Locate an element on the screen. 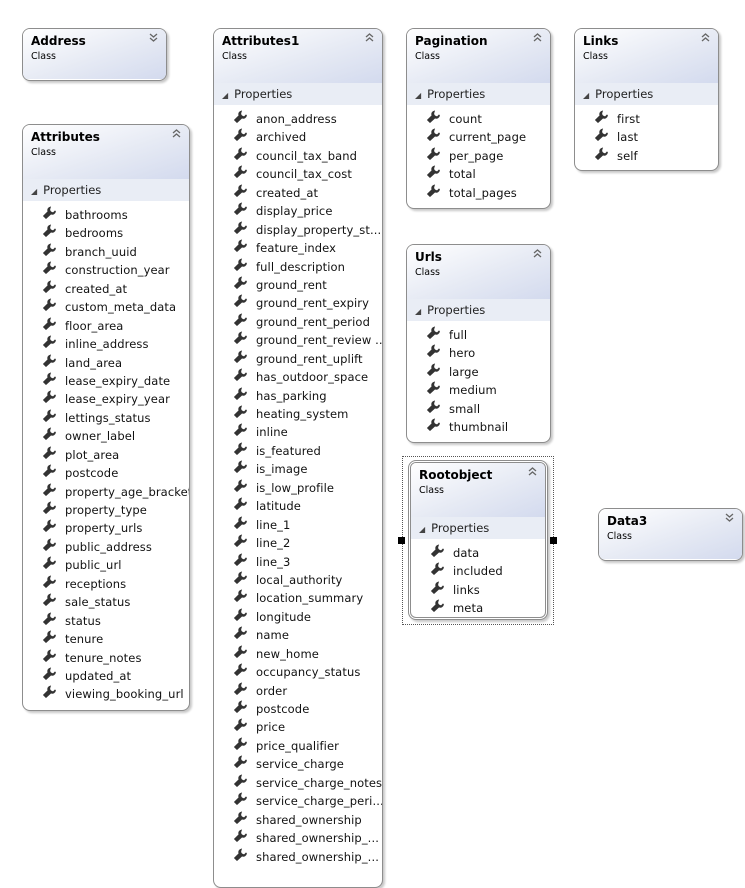 The height and width of the screenshot is (888, 745). property-item: council_tax_cost is located at coordinates (298, 174).